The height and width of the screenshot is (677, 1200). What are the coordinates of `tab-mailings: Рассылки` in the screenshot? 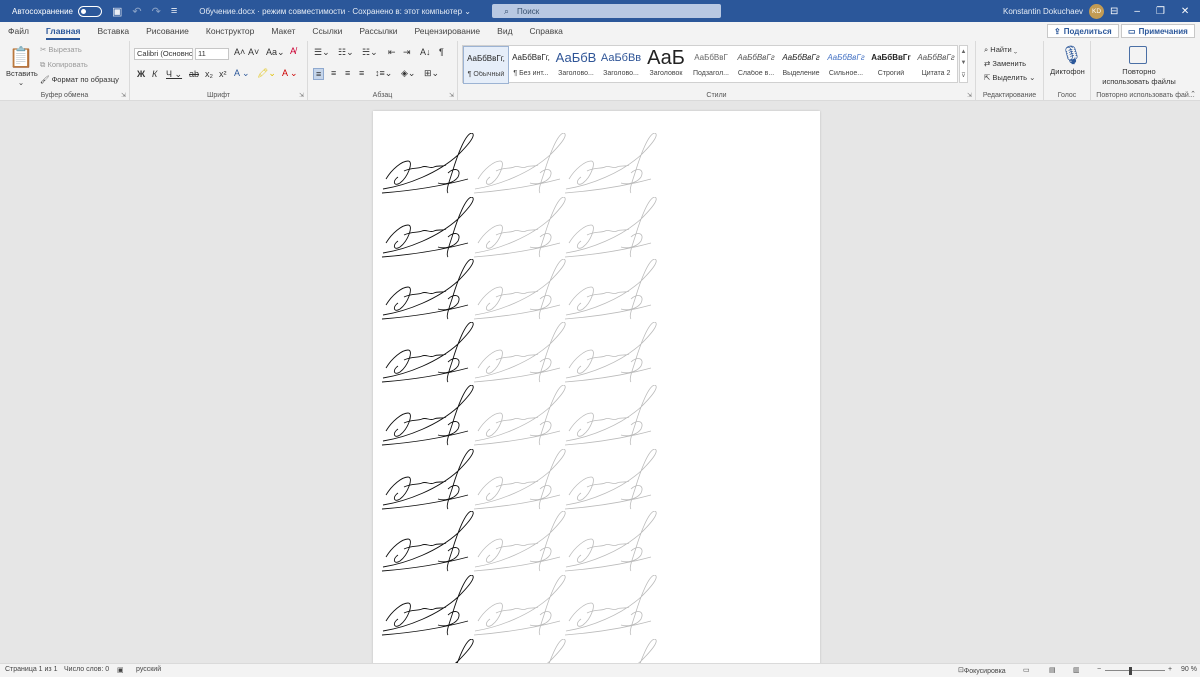 It's located at (378, 31).